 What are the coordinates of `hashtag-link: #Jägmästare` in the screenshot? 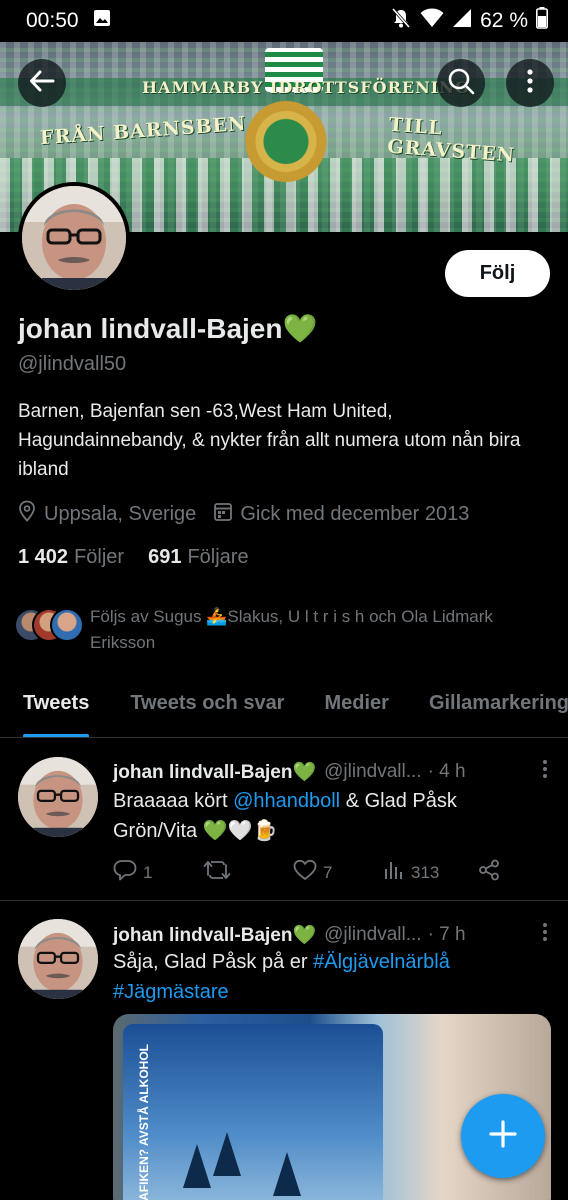 It's located at (171, 992).